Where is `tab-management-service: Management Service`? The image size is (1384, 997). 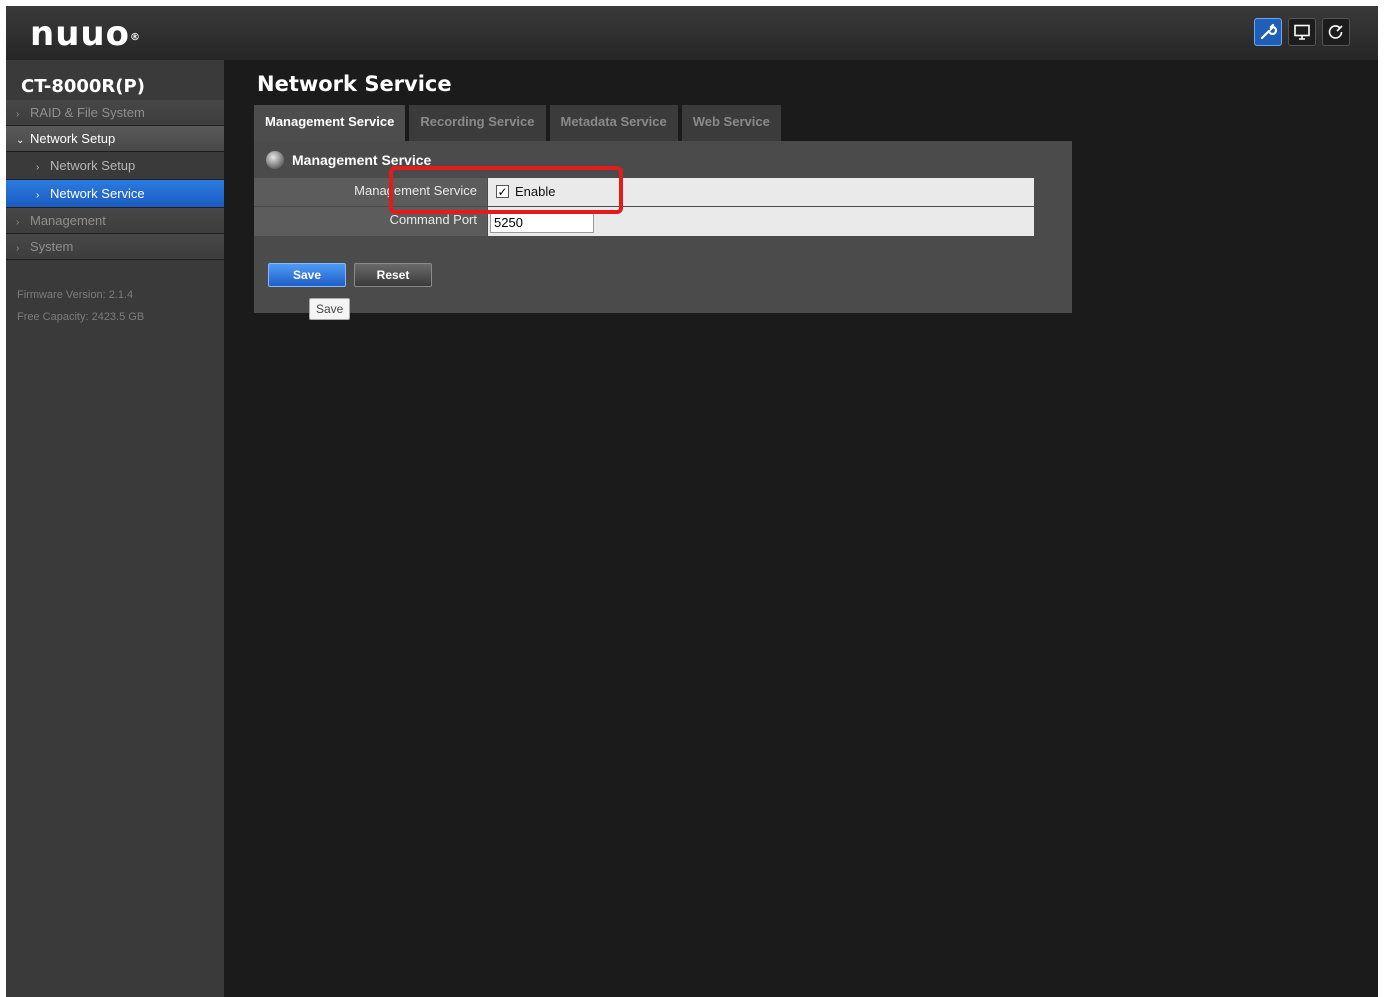 tab-management-service: Management Service is located at coordinates (330, 123).